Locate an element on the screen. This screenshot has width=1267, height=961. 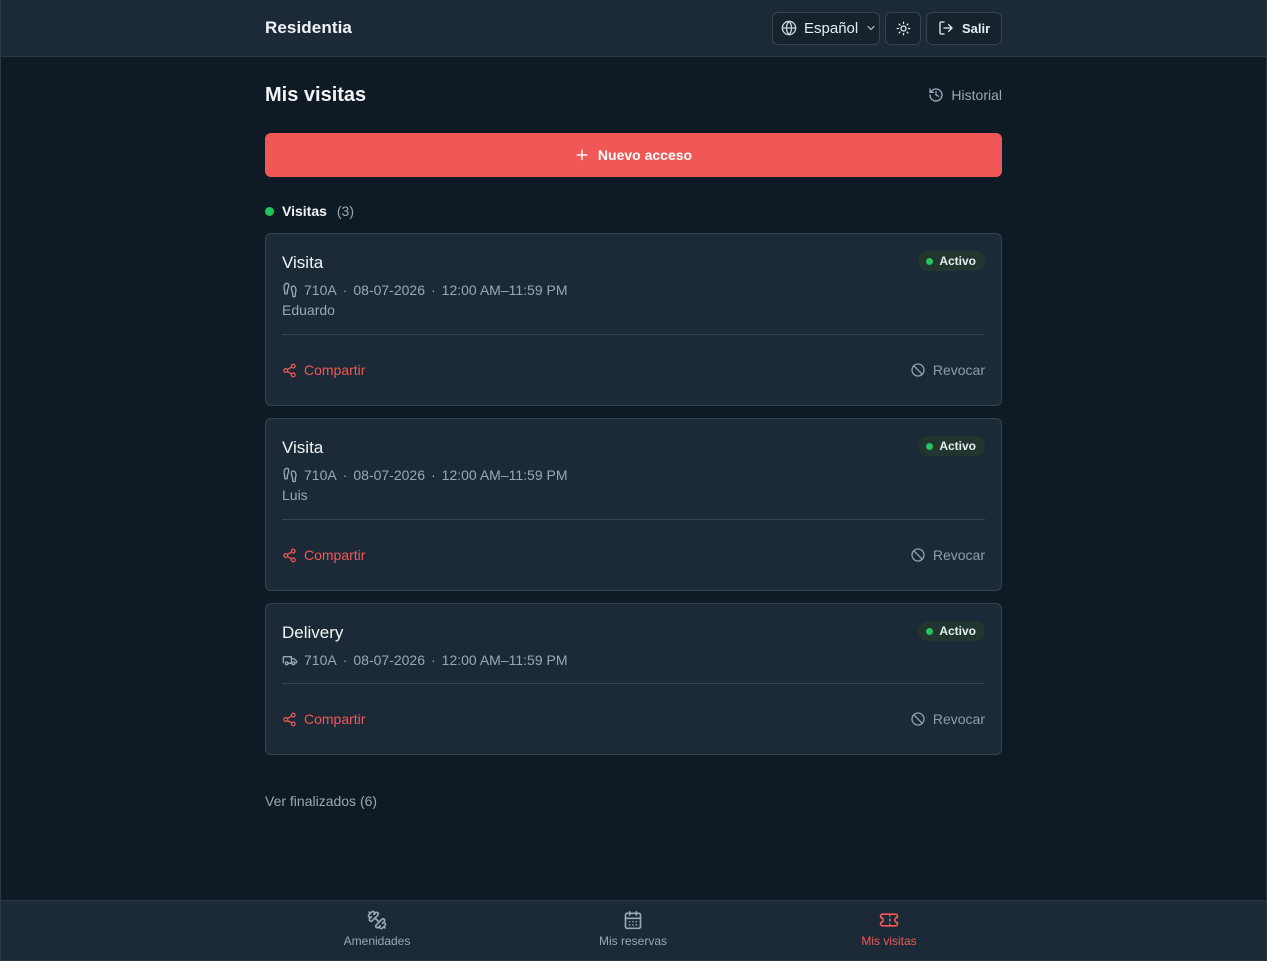
logout-label: Salir is located at coordinates (976, 28).